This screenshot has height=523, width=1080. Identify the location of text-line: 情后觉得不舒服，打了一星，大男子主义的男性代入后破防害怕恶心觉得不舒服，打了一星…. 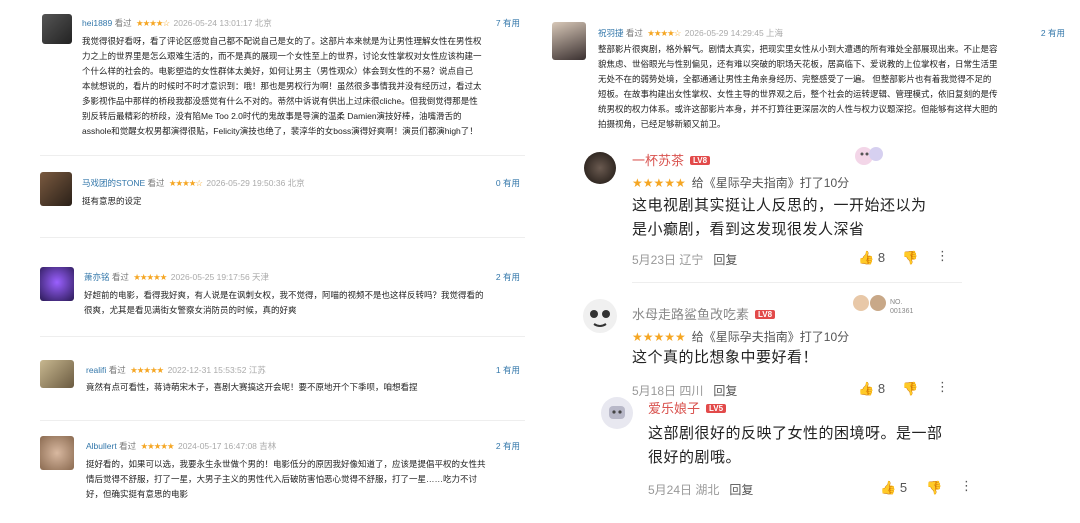
(282, 479).